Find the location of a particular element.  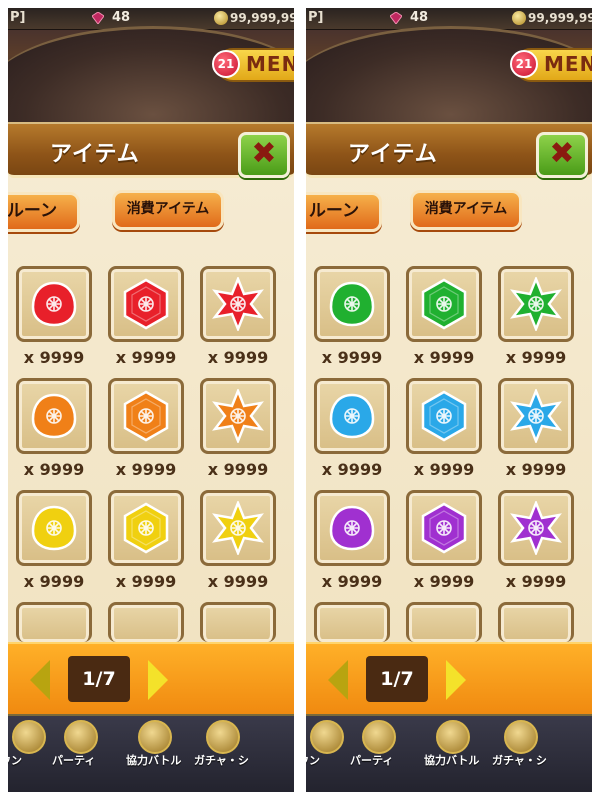

dialog-title: アイテム is located at coordinates (393, 154).